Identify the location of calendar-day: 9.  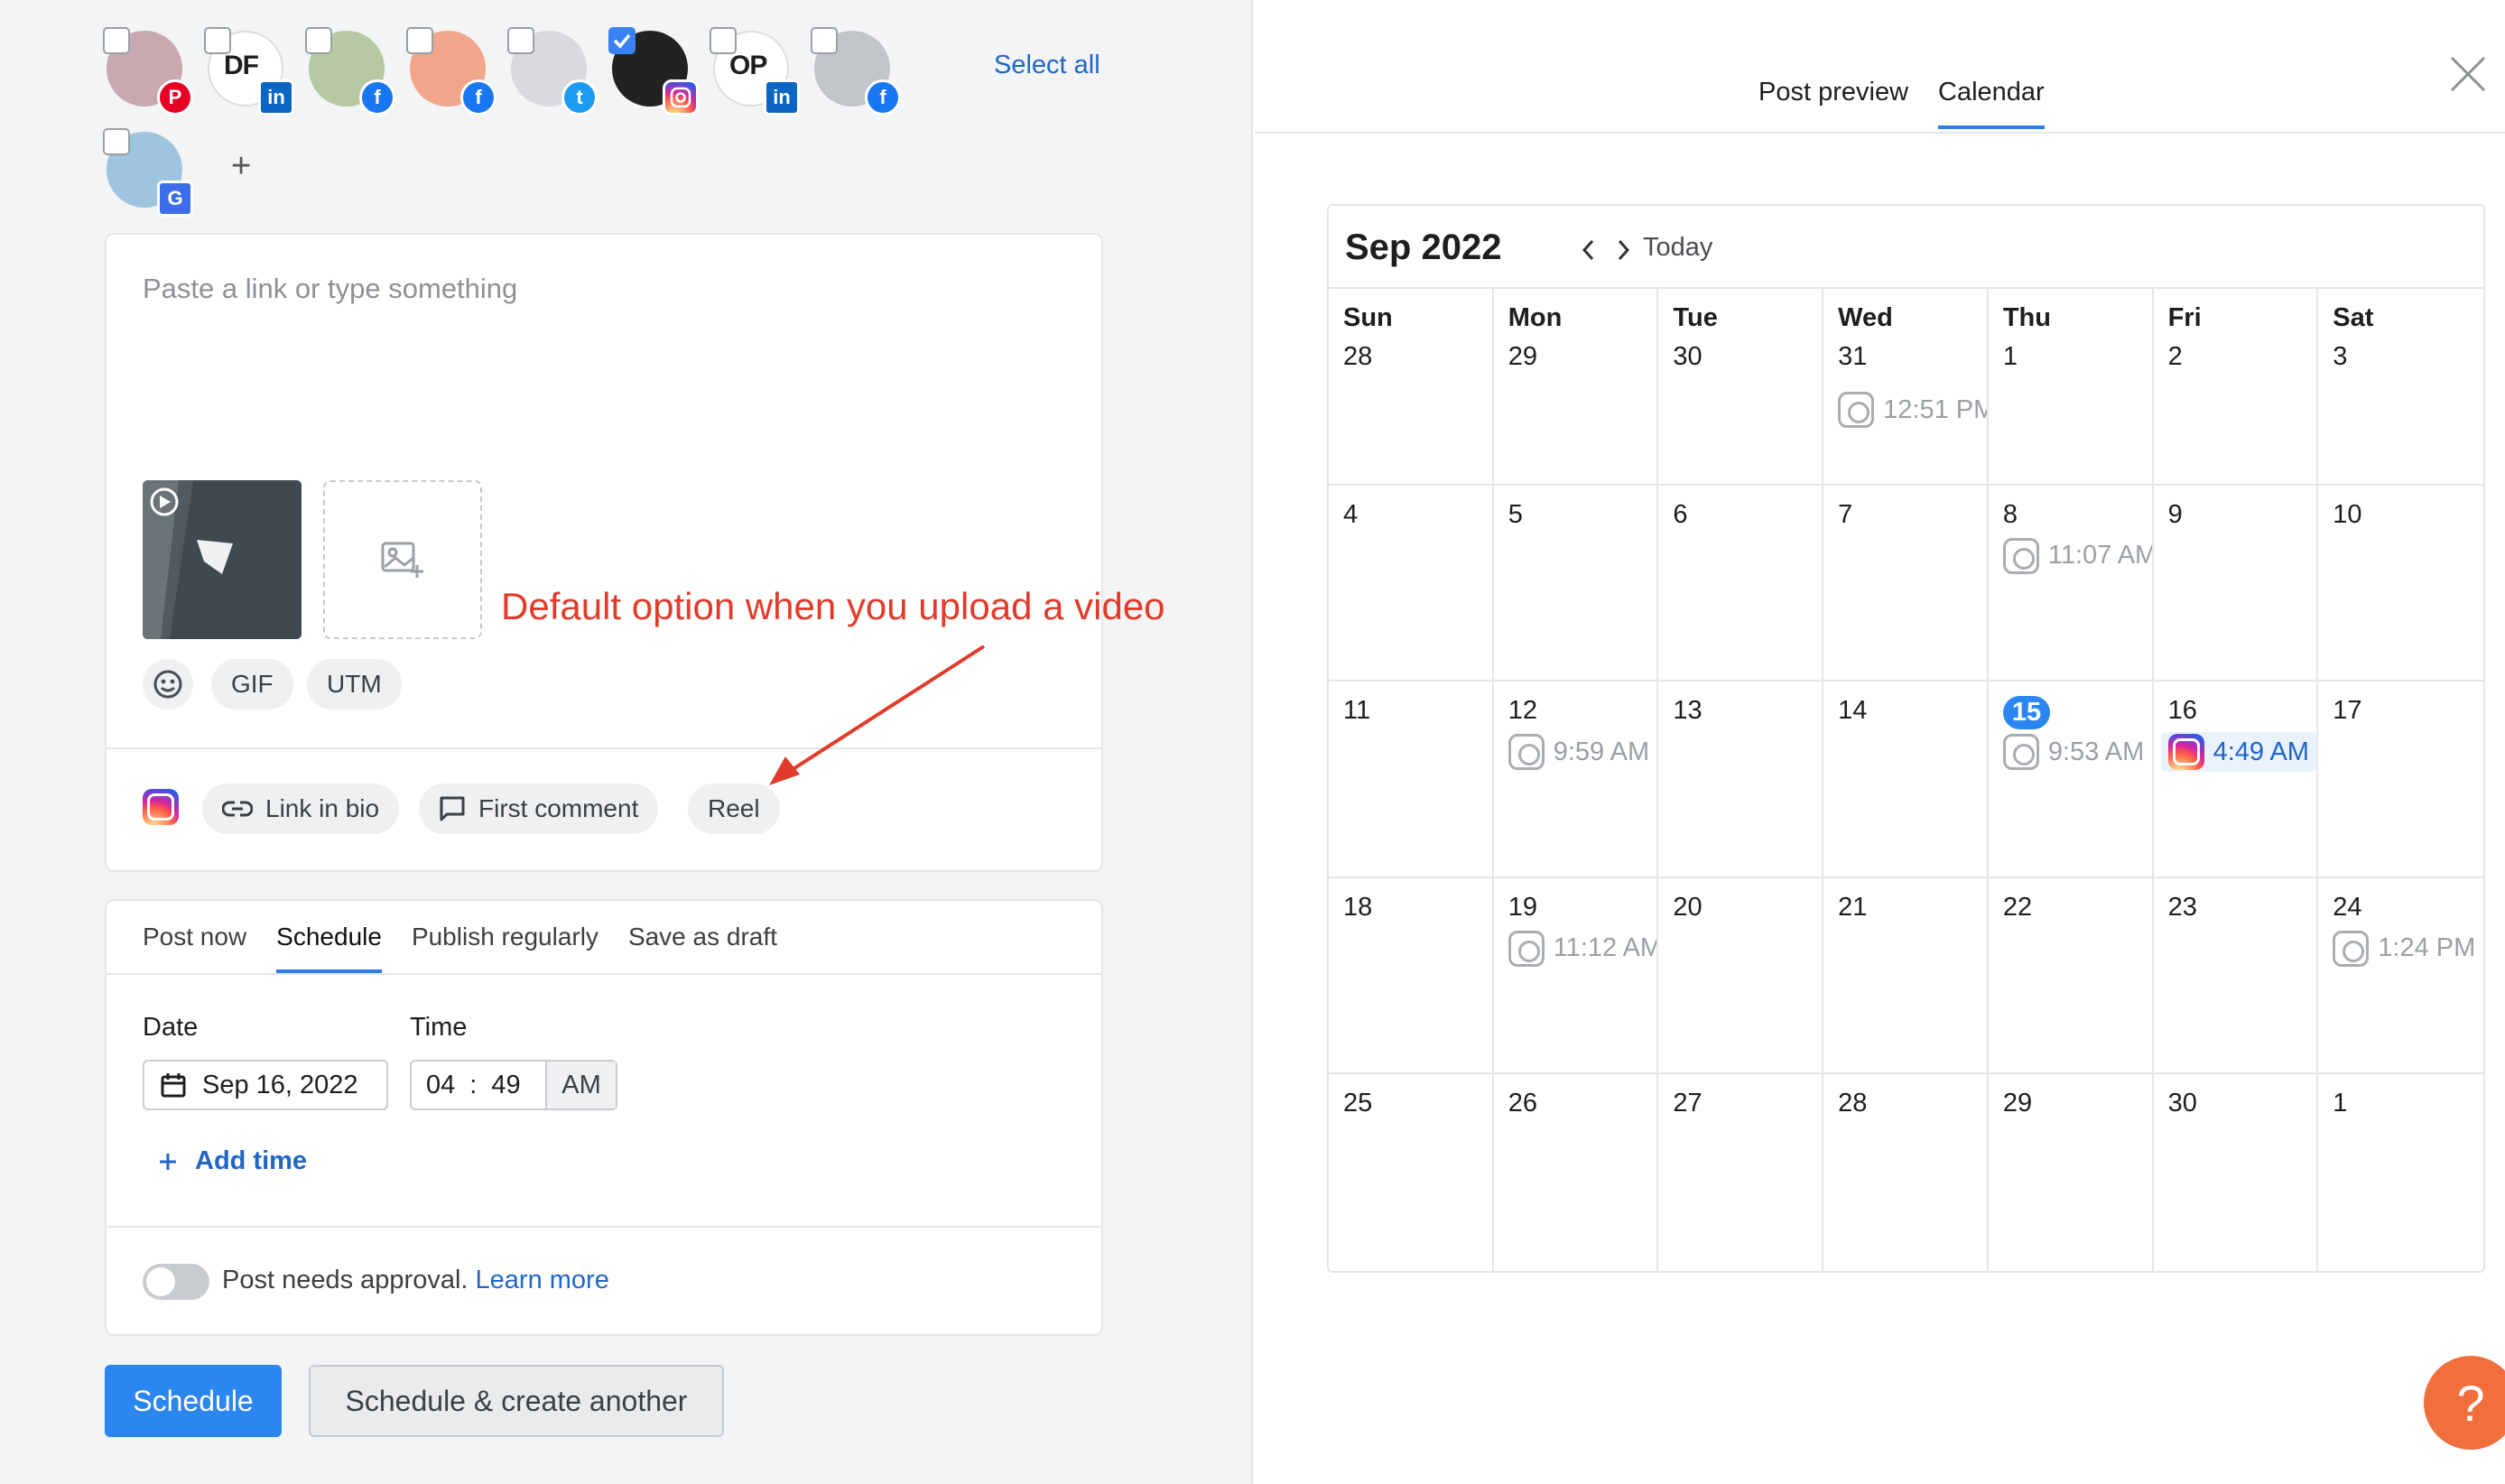
(2236, 584).